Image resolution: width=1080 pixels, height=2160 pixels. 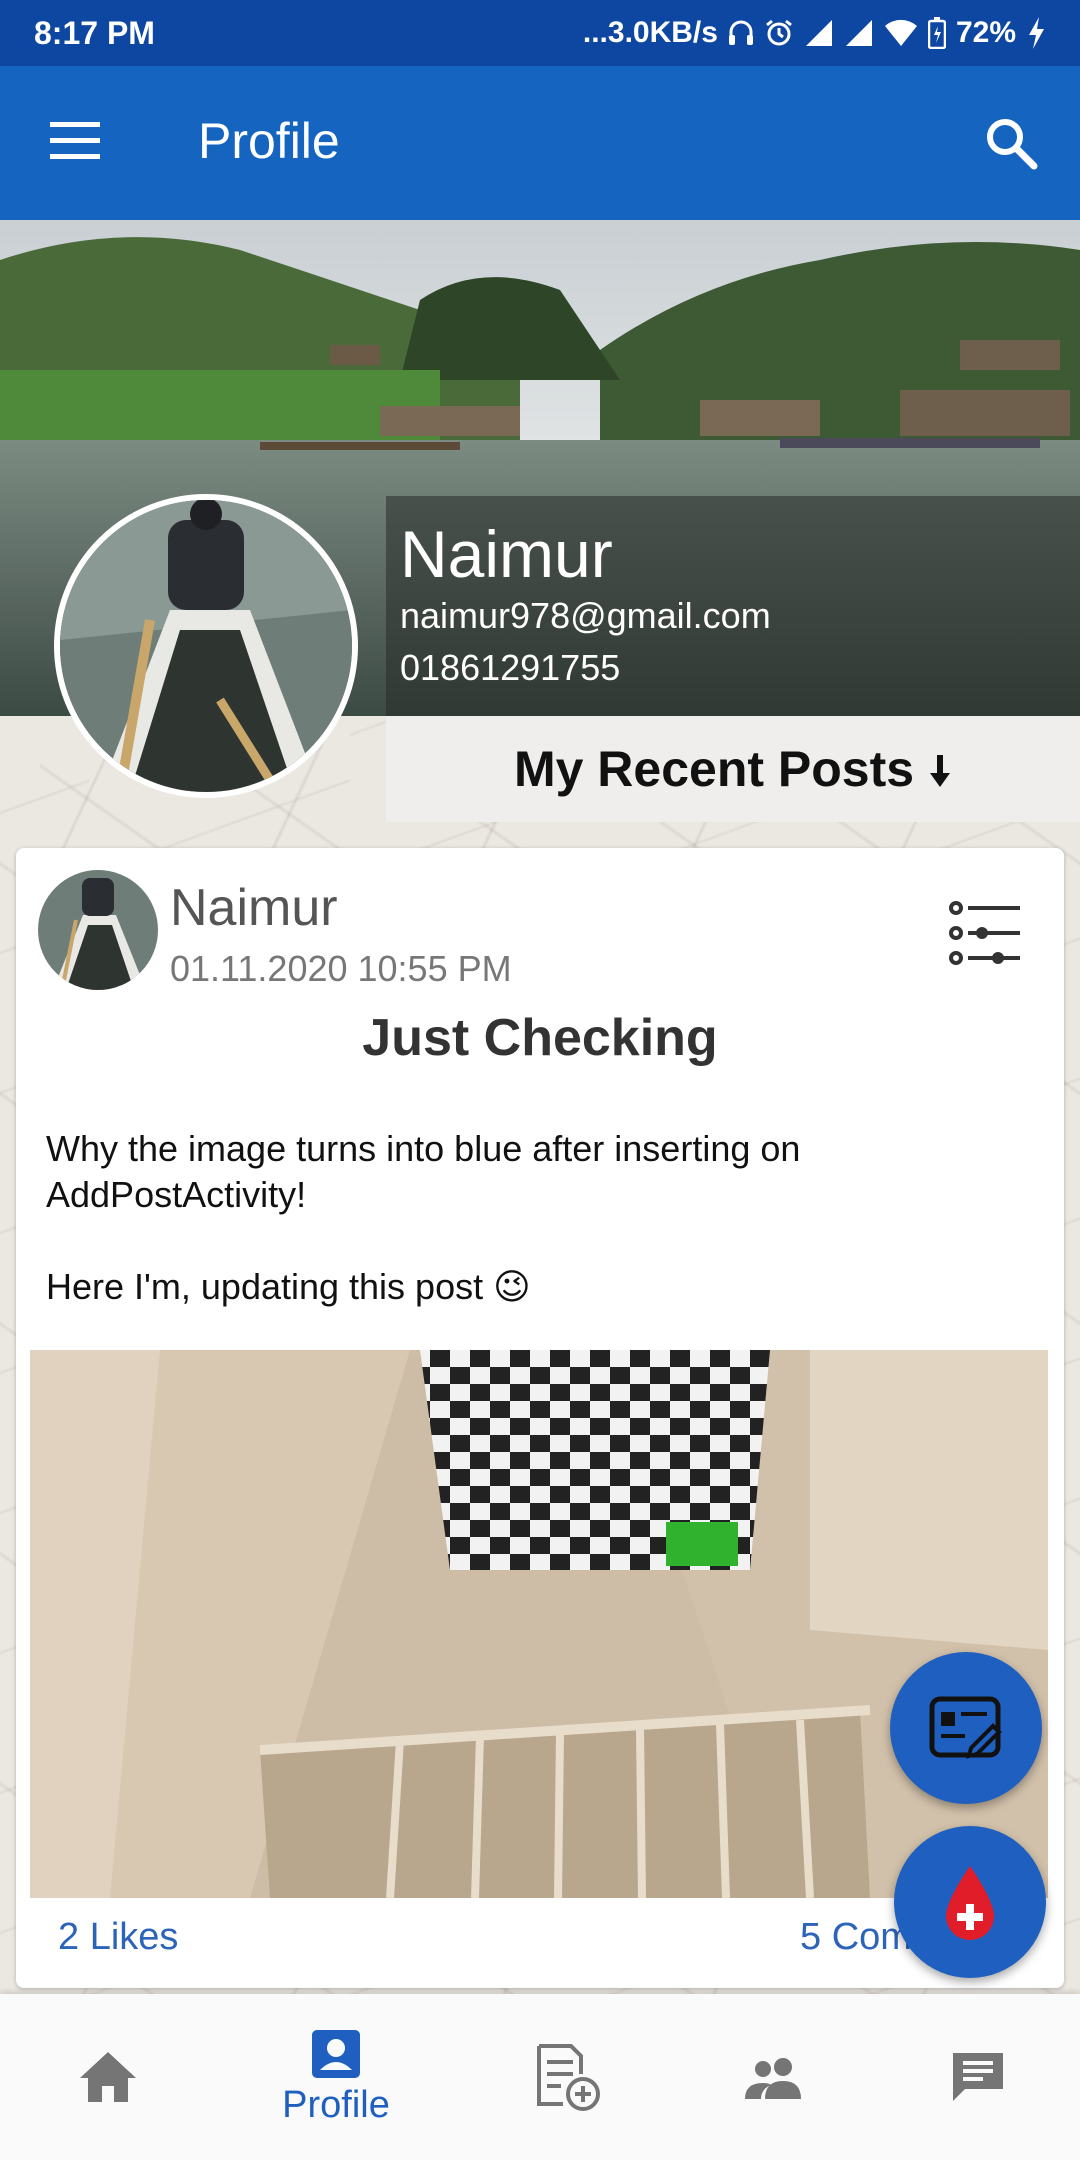 I want to click on post-title: Just Checking, so click(x=540, y=1038).